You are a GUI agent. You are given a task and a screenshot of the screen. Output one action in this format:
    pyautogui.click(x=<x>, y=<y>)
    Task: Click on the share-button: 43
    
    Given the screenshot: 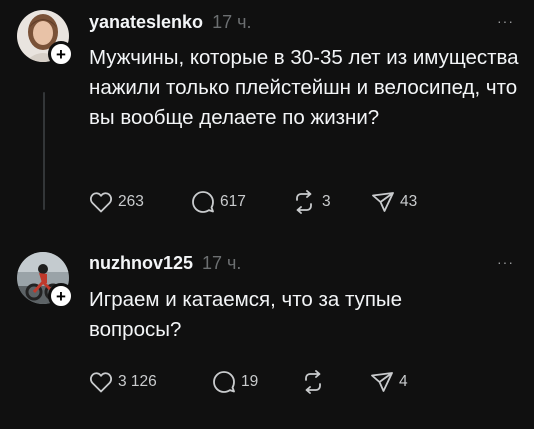 What is the action you would take?
    pyautogui.click(x=406, y=202)
    